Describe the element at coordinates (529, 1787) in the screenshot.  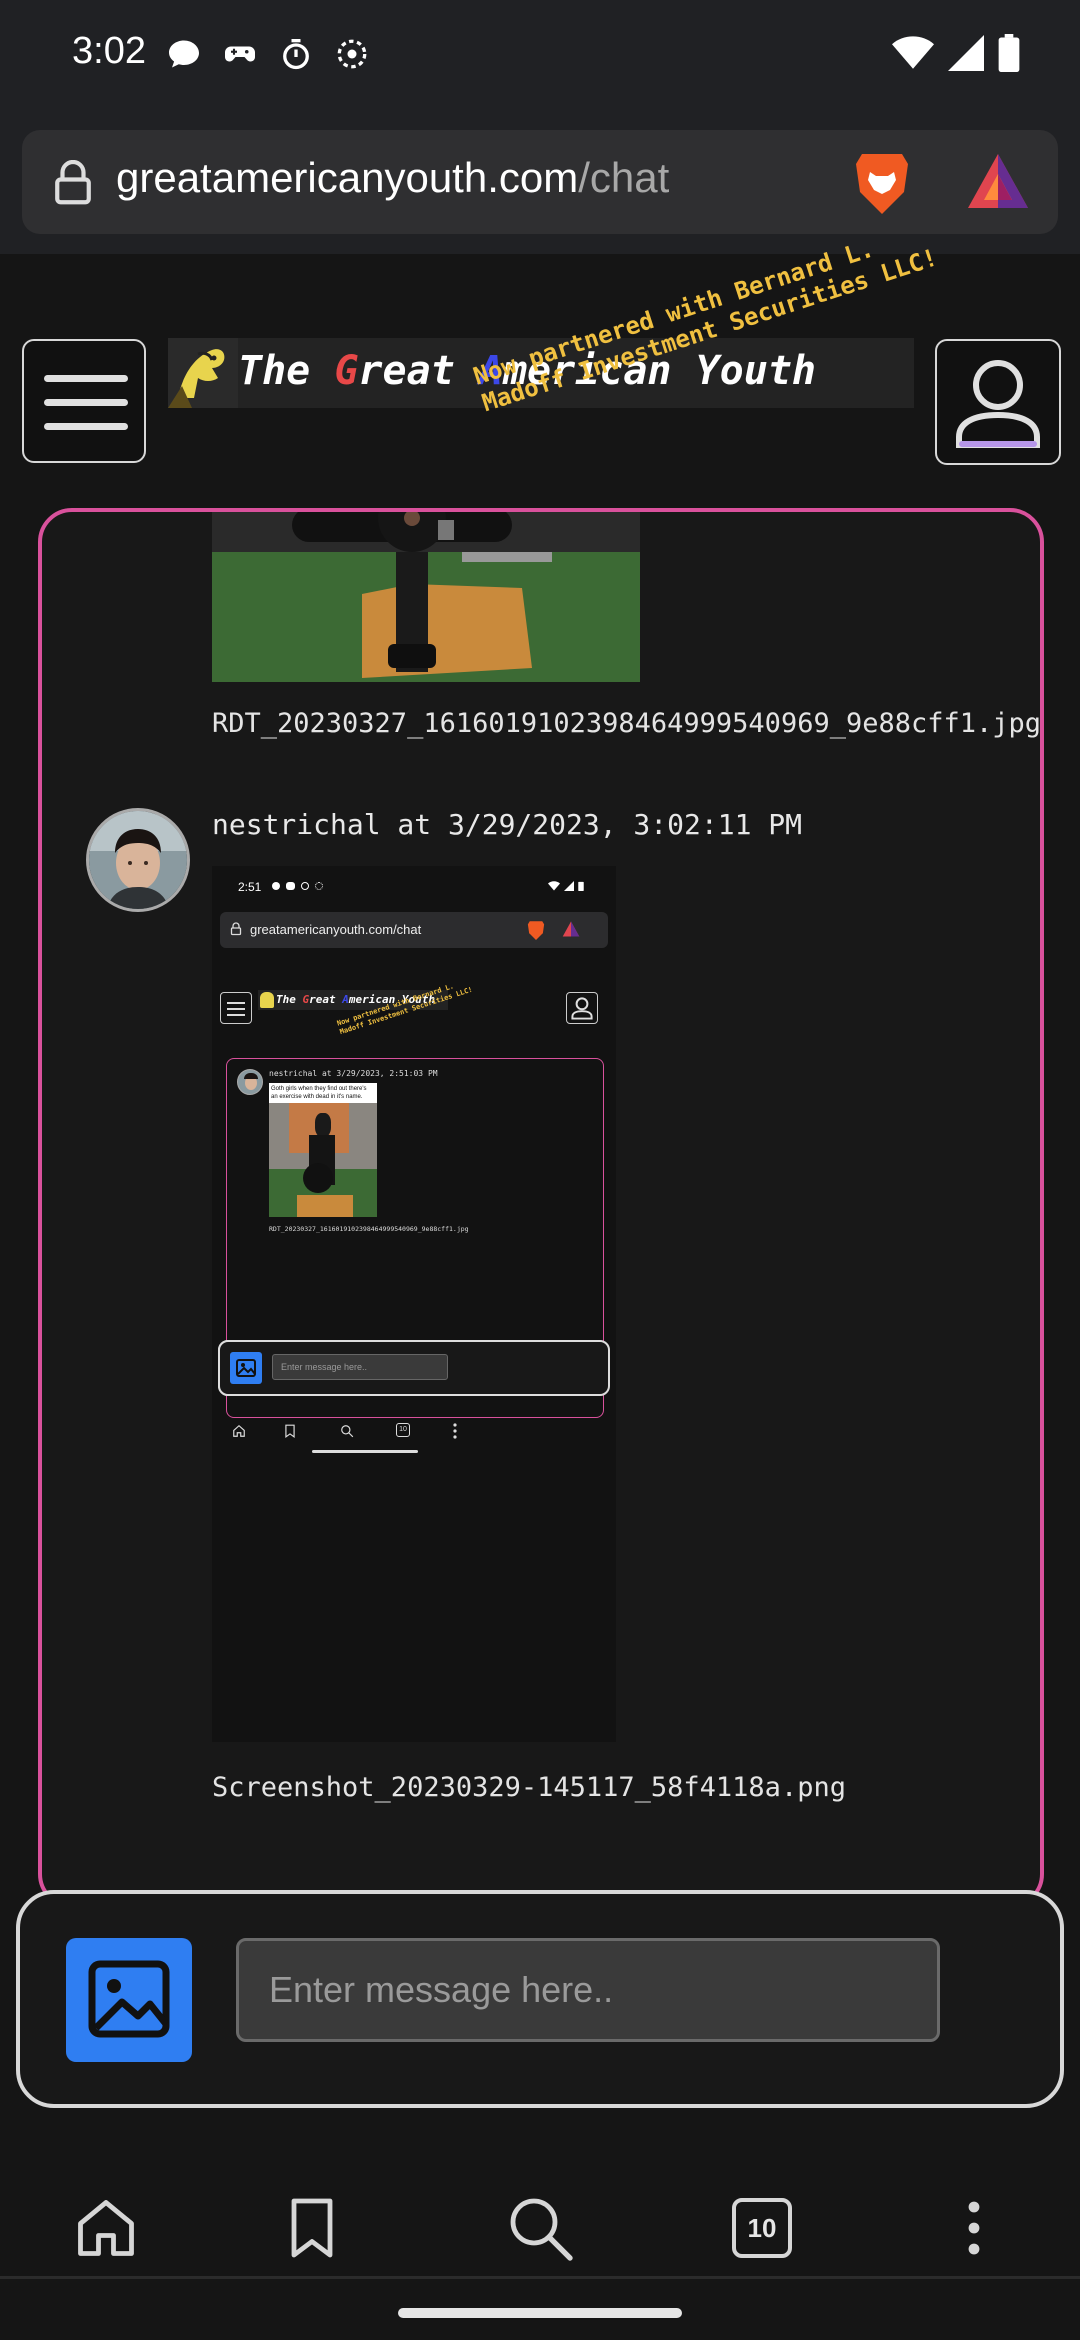
I see `message-attachment-filename: Screenshot_20230329-145117_58f4118a.png` at that location.